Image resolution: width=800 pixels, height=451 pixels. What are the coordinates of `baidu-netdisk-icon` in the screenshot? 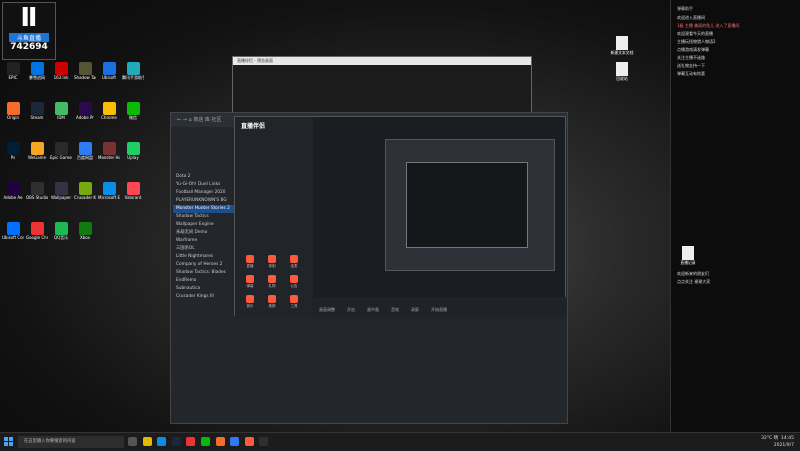 It's located at (235, 441).